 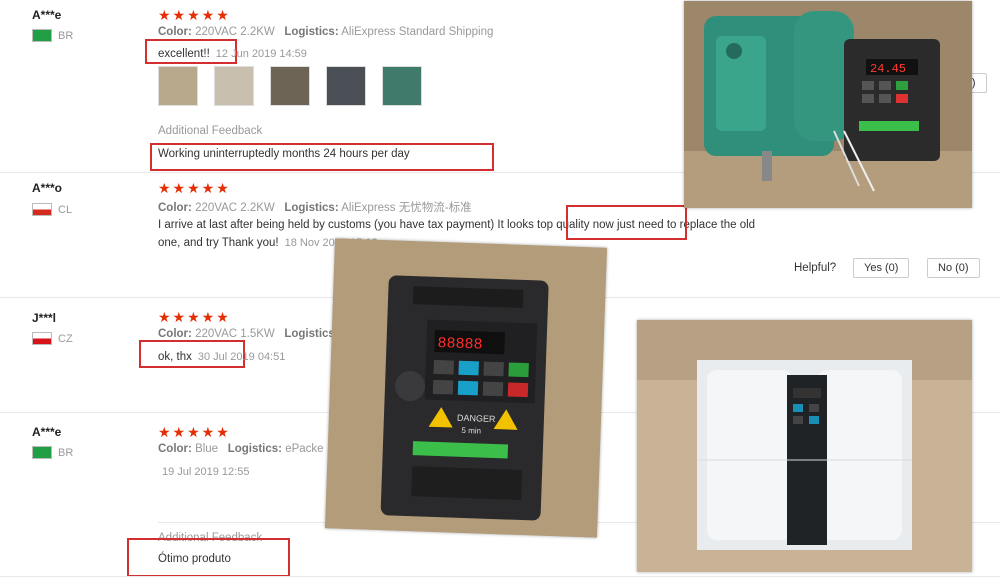 I want to click on inverter-closeup-illustration: 88888 DANGER 5 min, so click(x=466, y=388).